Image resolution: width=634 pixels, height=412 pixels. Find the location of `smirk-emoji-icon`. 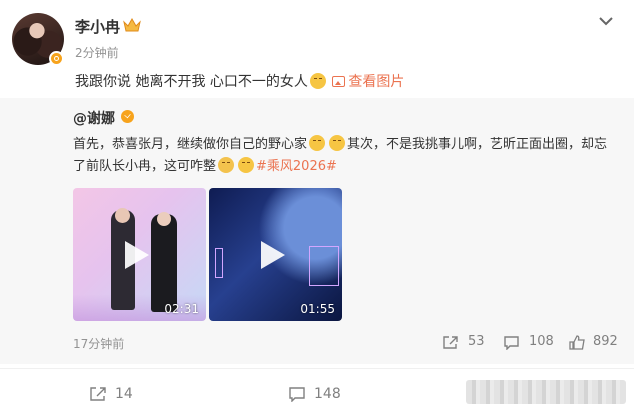

smirk-emoji-icon is located at coordinates (317, 81).